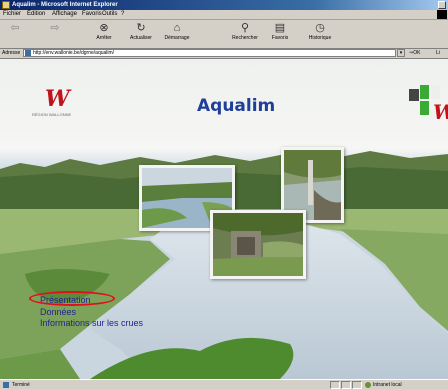  I want to click on ie-app-icon, so click(6, 5).